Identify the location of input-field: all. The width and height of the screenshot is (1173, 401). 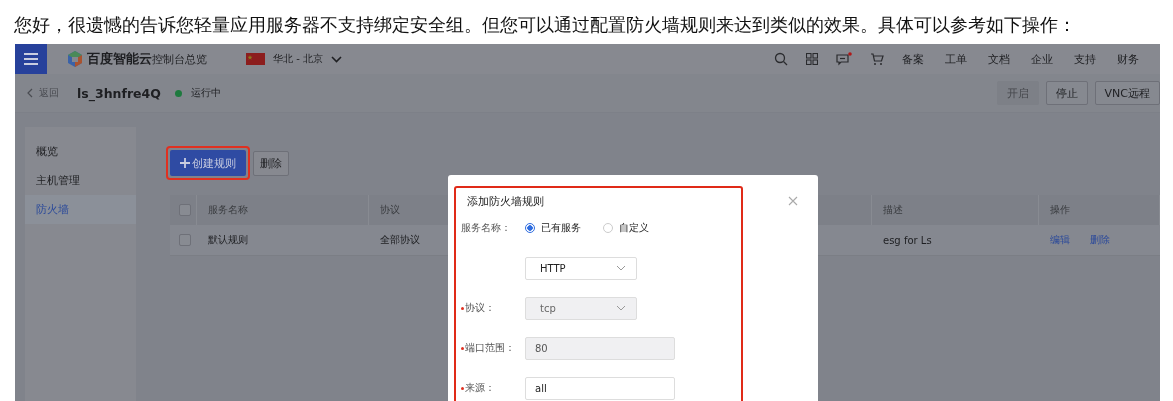
(600, 388).